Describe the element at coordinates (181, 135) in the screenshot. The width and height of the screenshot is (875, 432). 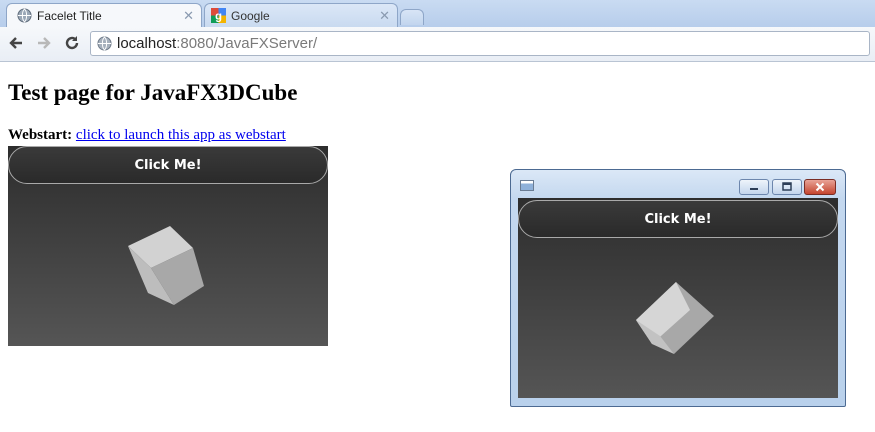
I see `webstart-link: click to launch this app as webstart` at that location.